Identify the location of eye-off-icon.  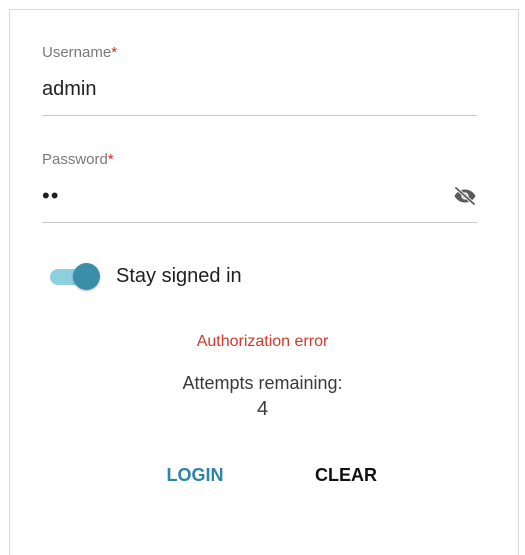
(465, 196).